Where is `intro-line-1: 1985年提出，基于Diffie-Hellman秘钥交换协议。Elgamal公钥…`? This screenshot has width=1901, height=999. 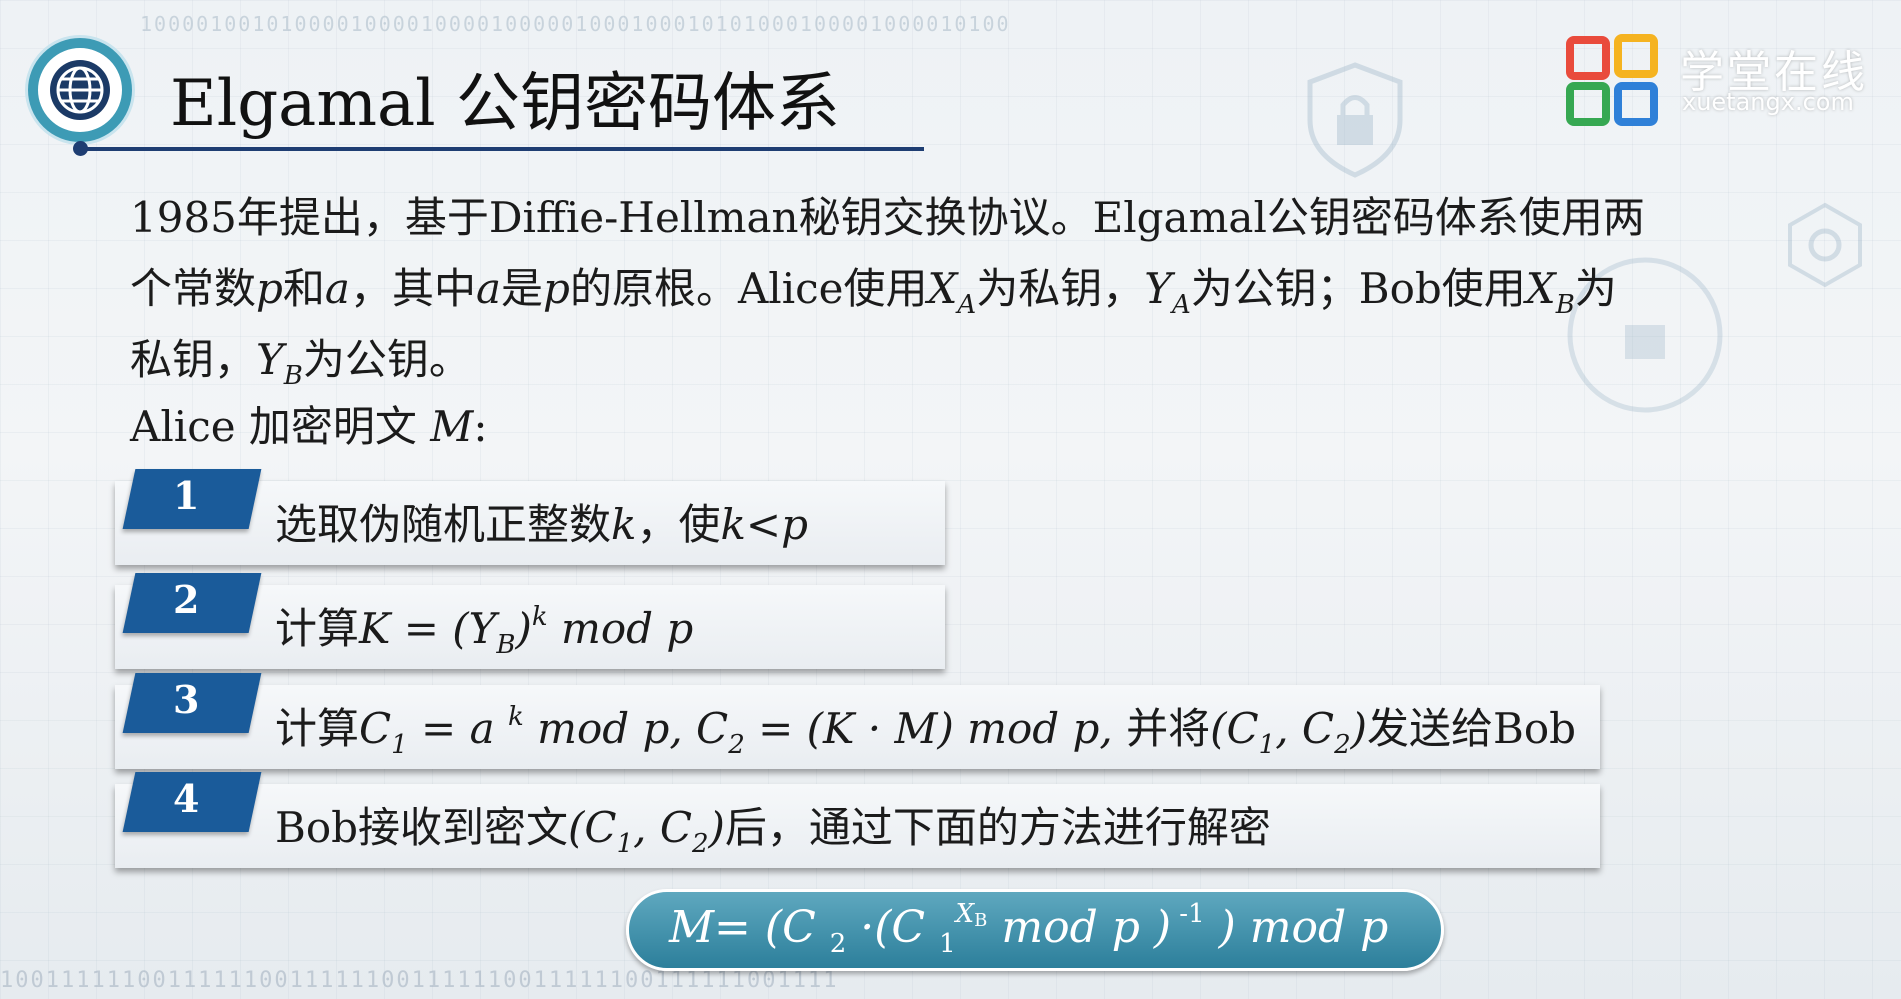
intro-line-1: 1985年提出，基于Diffie-Hellman秘钥交换协议。Elgamal公钥… is located at coordinates (887, 217).